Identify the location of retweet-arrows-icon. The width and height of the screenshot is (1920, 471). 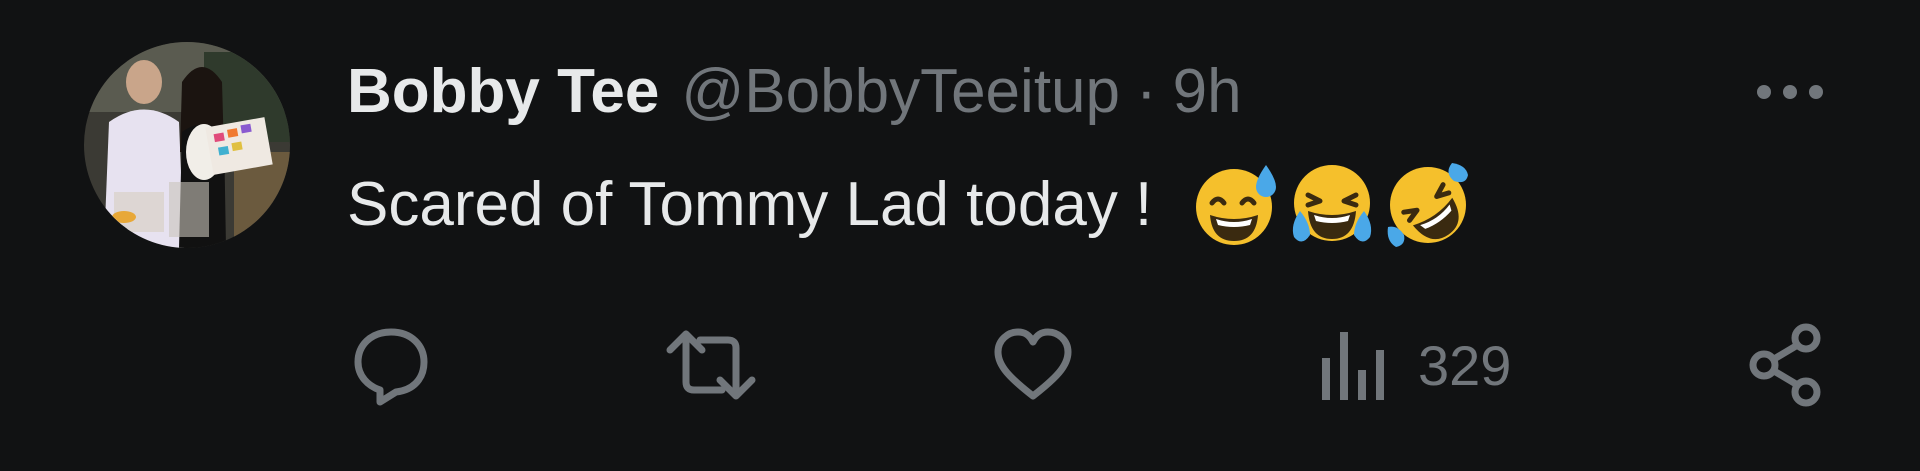
(711, 365).